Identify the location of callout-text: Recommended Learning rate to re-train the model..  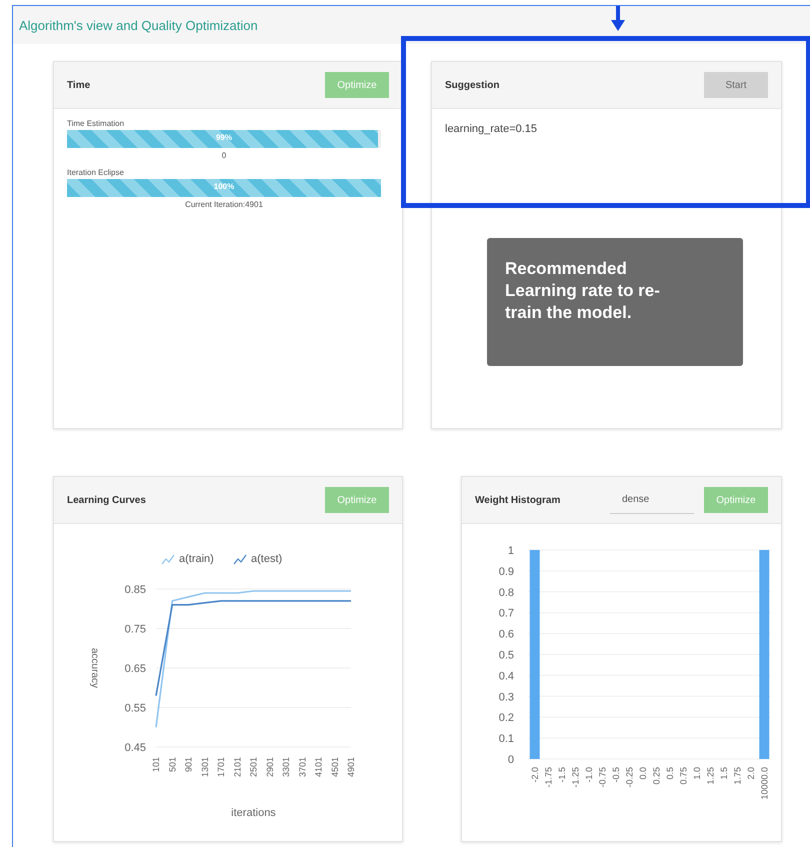
(583, 291).